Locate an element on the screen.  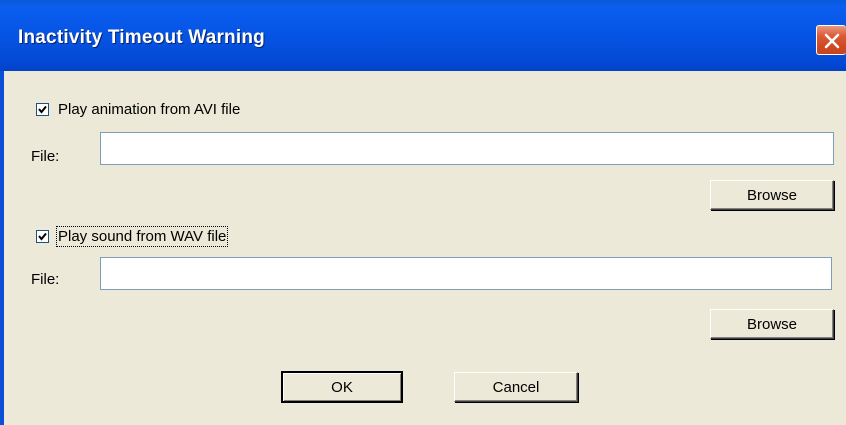
animation-checkbox-row: Play animation from AVI file is located at coordinates (138, 109).